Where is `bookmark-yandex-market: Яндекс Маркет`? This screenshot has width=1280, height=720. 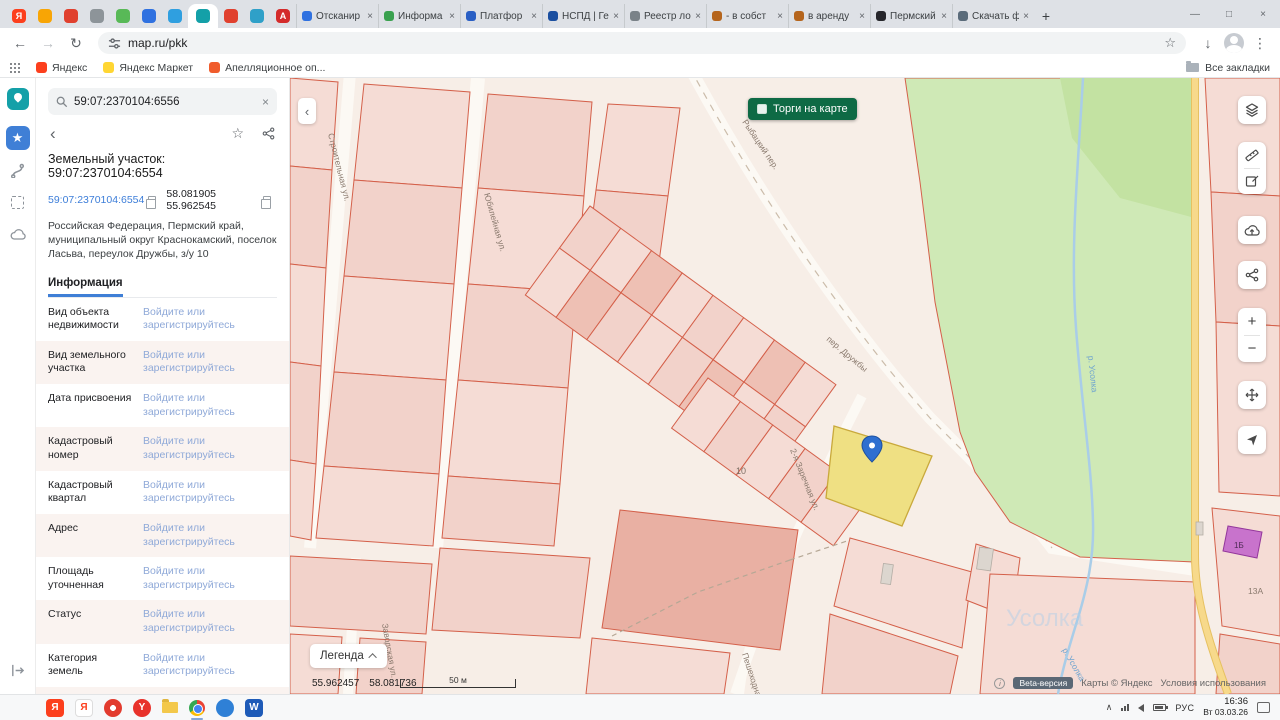 bookmark-yandex-market: Яндекс Маркет is located at coordinates (148, 68).